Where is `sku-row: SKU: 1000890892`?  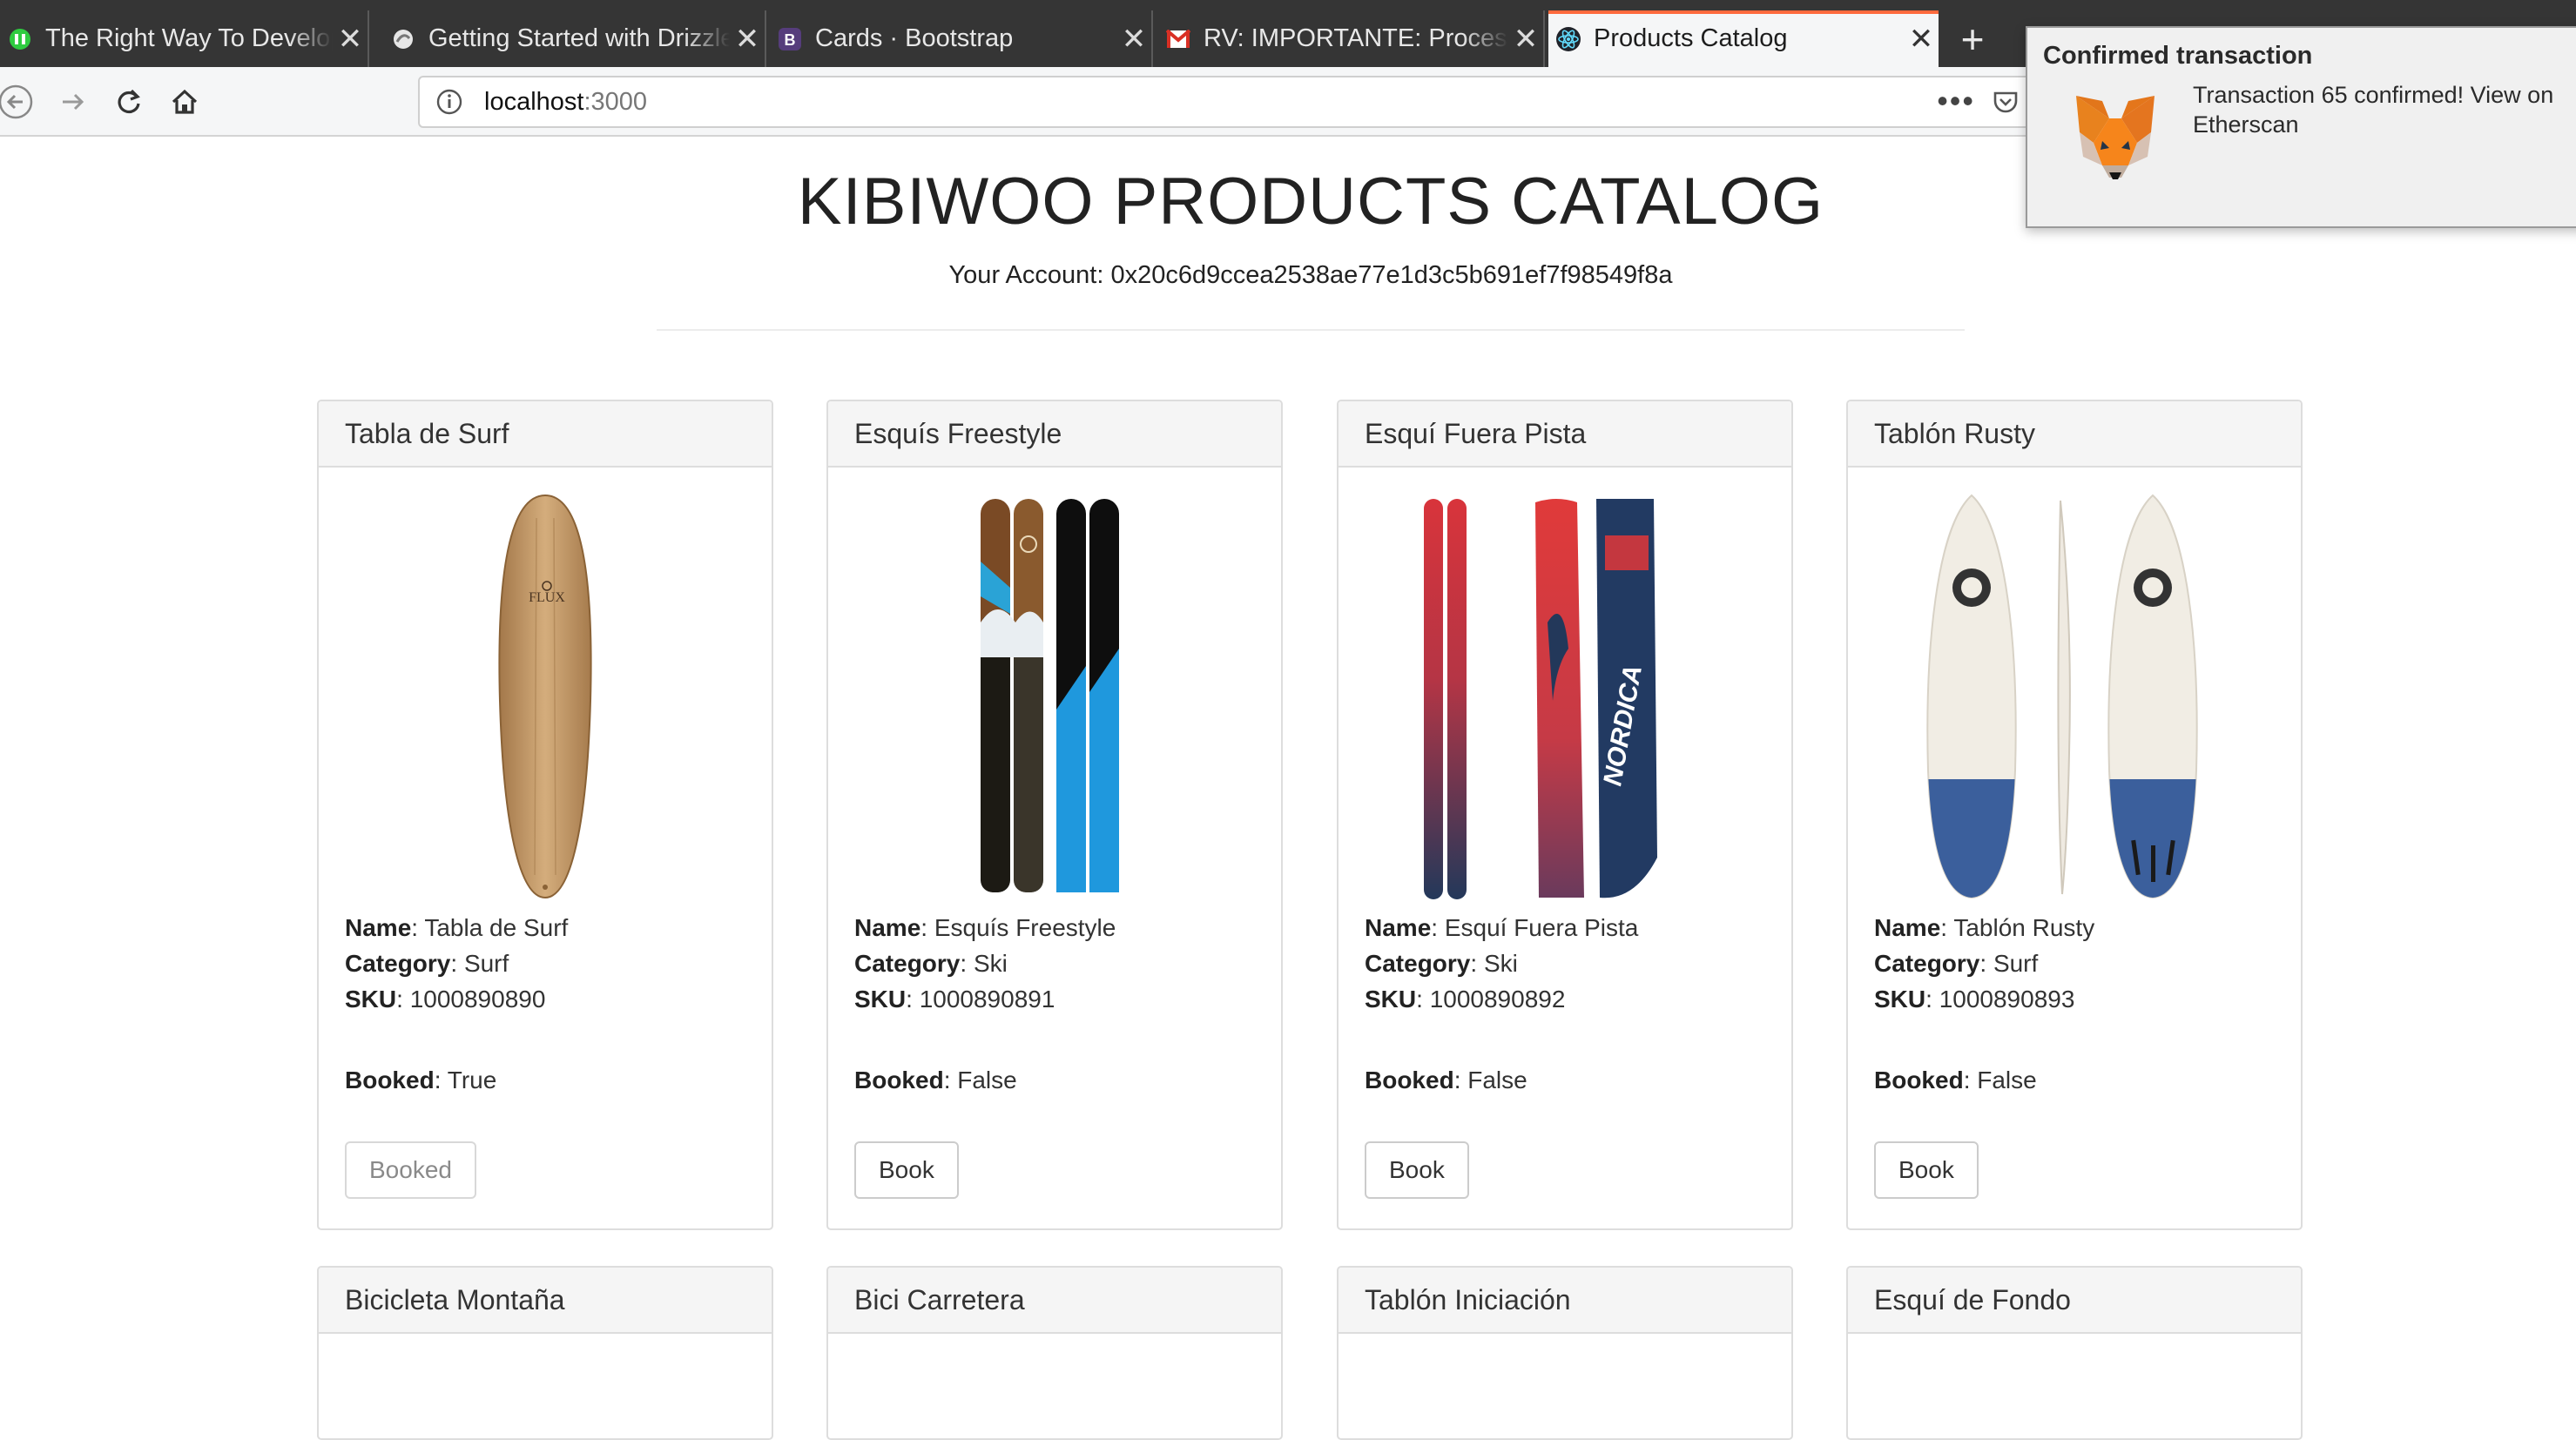 sku-row: SKU: 1000890892 is located at coordinates (1465, 999).